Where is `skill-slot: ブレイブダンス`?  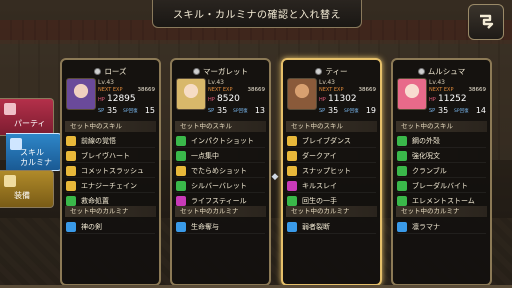
skill-slot: ブレイブダンス is located at coordinates (331, 141).